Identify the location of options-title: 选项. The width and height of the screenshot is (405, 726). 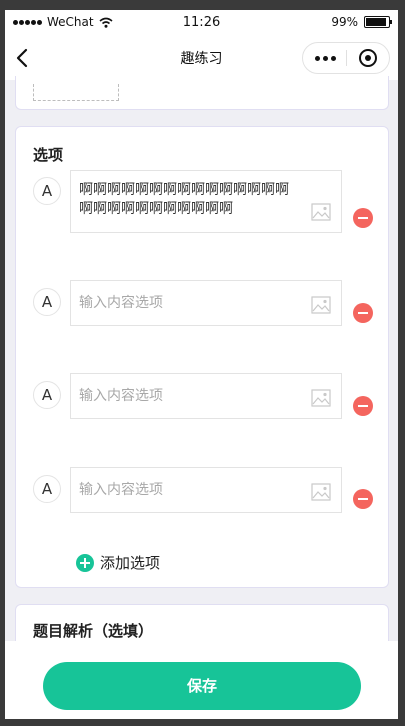
(48, 155).